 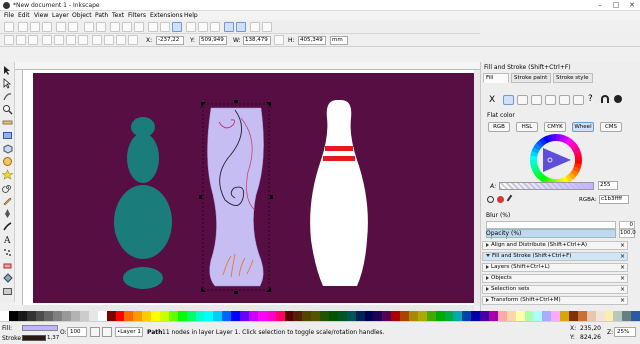 What do you see at coordinates (115, 27) in the screenshot?
I see `copy-icon` at bounding box center [115, 27].